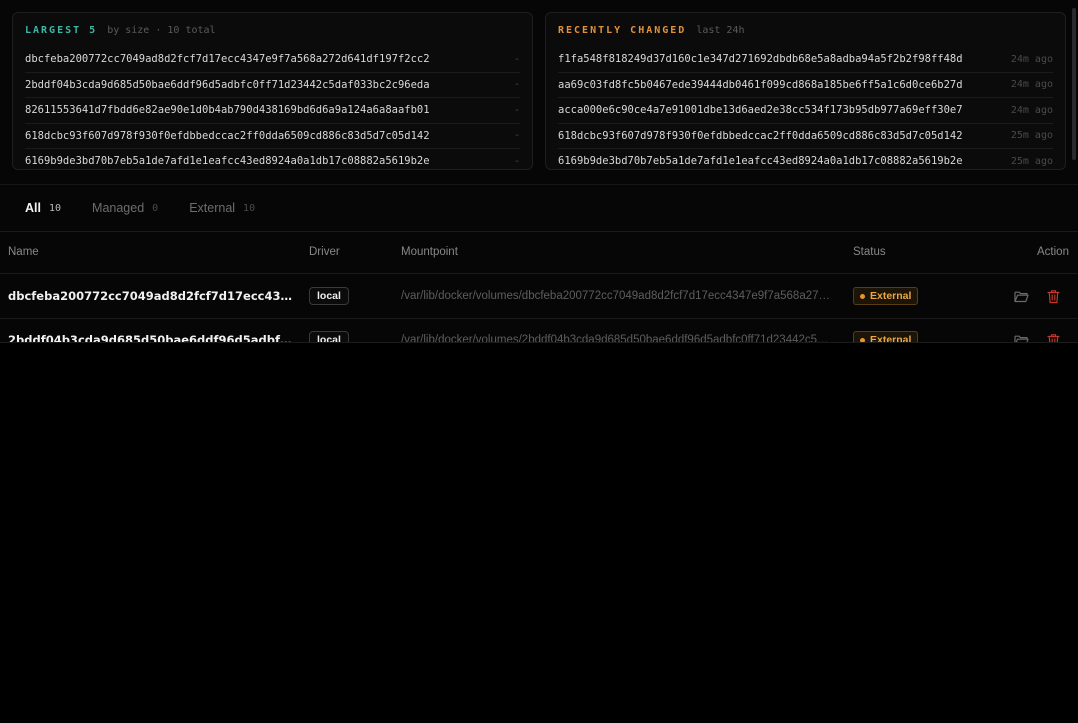 The width and height of the screenshot is (1078, 723). I want to click on largest-header: LARGEST 5 by size · 10 total, so click(272, 30).